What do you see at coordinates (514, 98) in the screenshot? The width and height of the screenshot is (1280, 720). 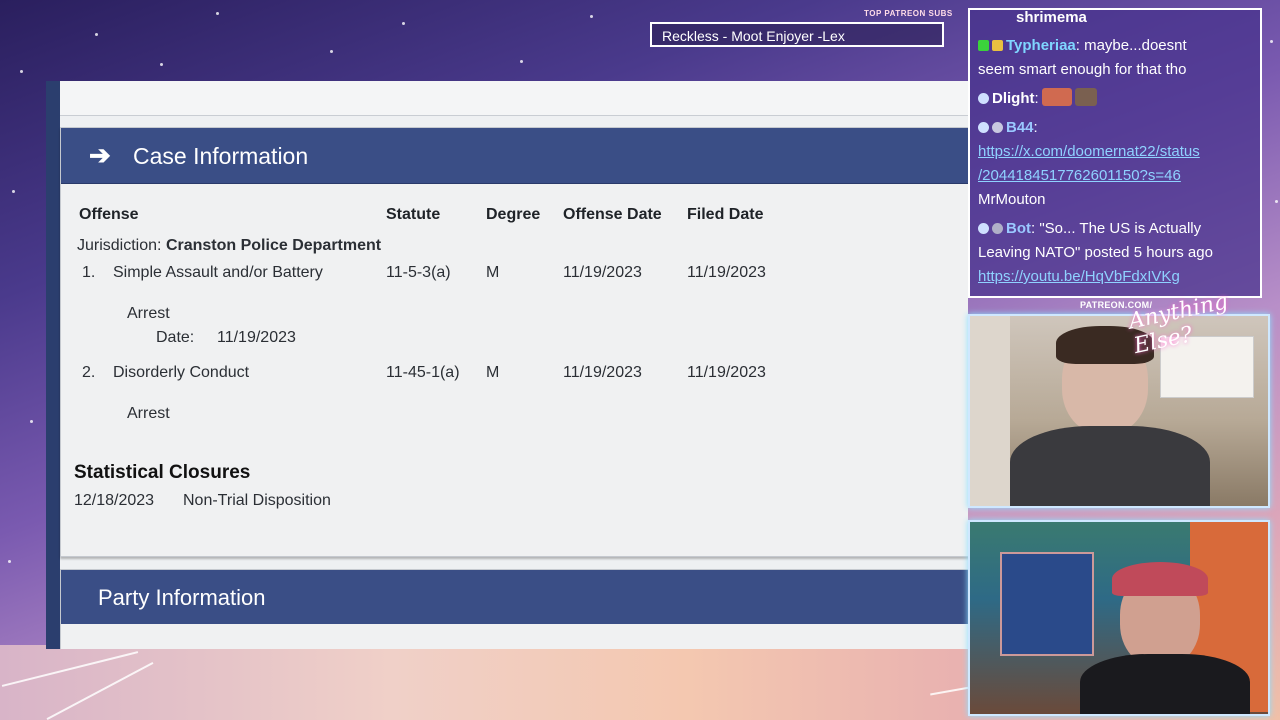 I see `previous-section-strip` at bounding box center [514, 98].